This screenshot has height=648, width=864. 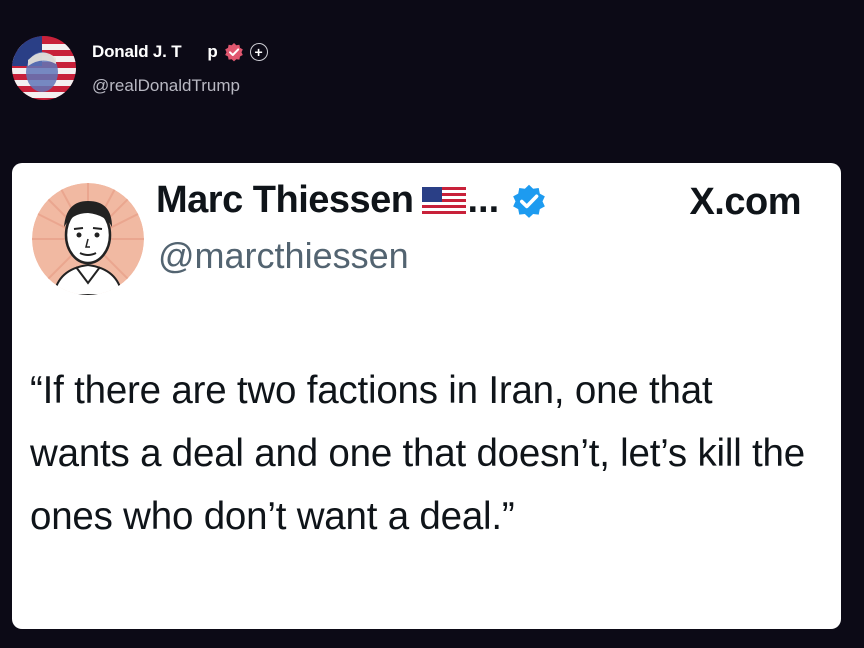 I want to click on author-name-row: Donald J. T p +, so click(x=180, y=52).